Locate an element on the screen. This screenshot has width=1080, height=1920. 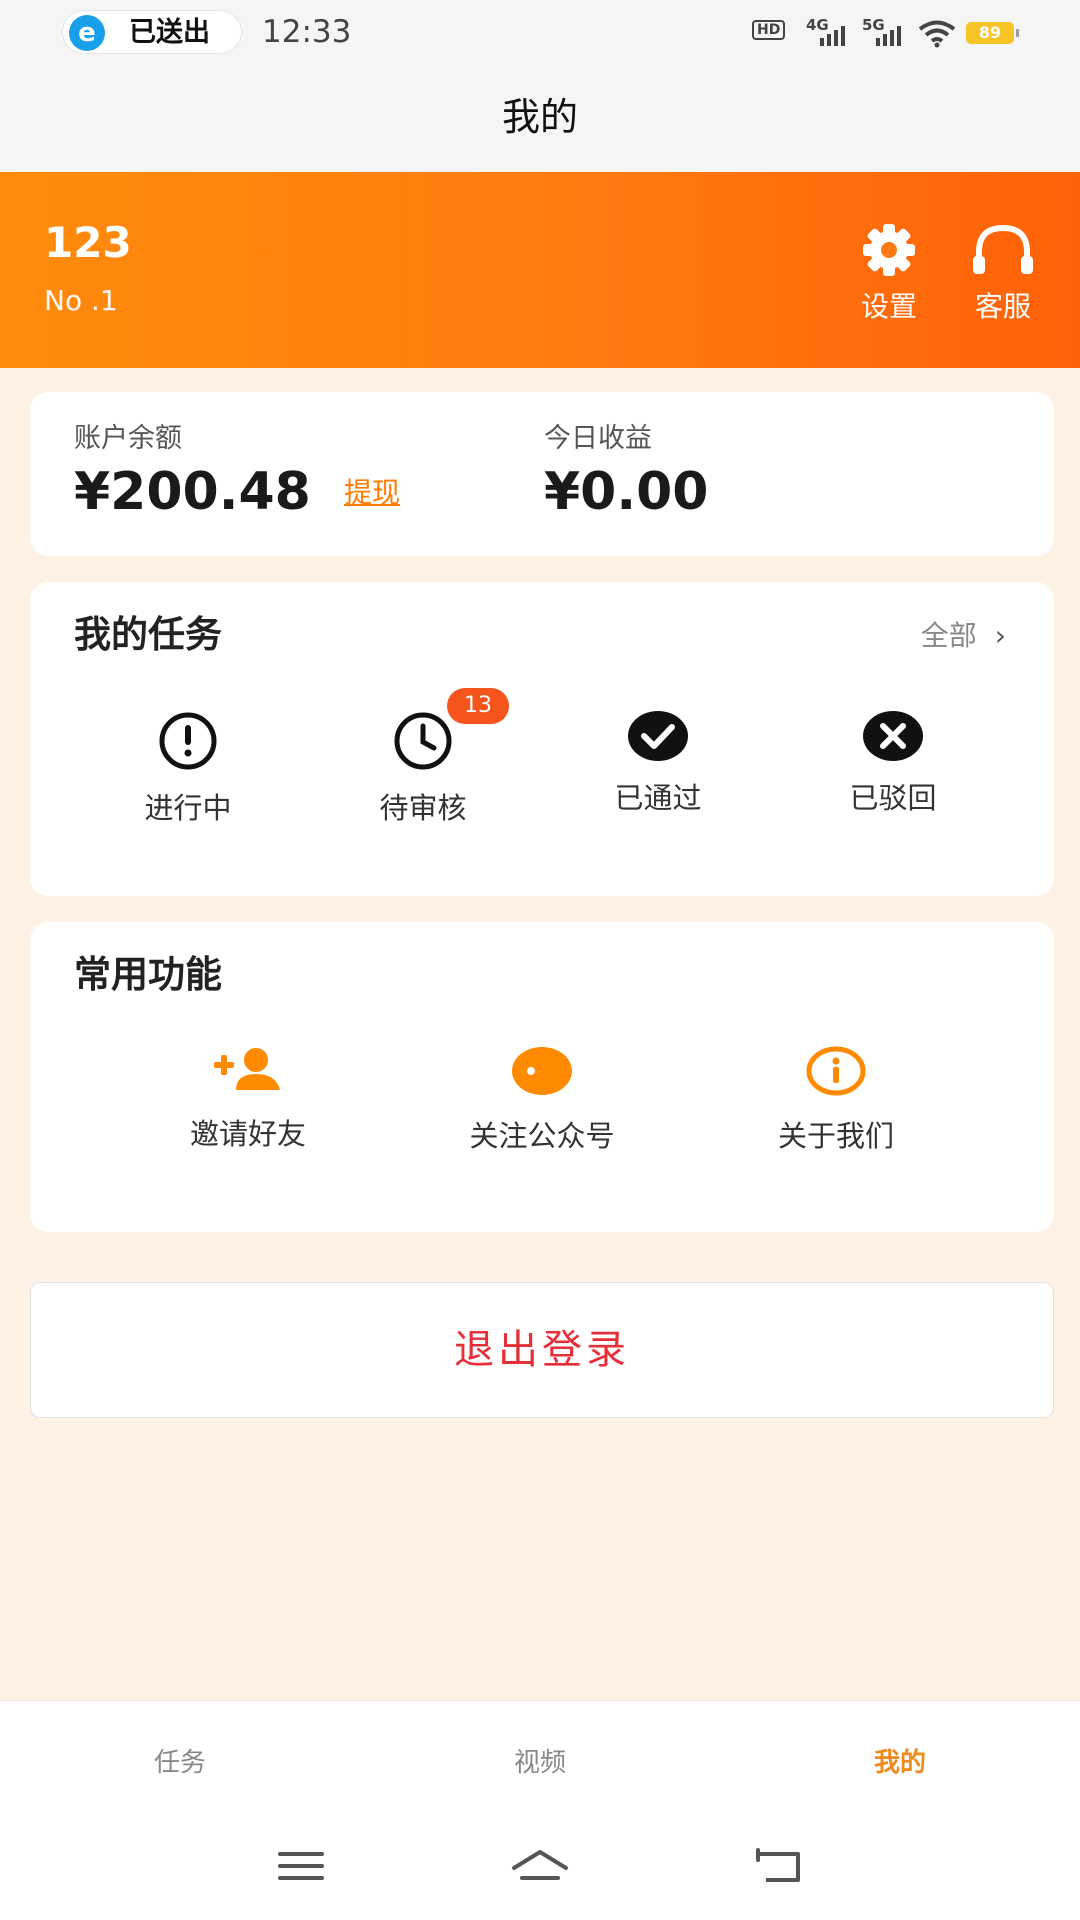
logout-button: 退出登录 is located at coordinates (542, 1350).